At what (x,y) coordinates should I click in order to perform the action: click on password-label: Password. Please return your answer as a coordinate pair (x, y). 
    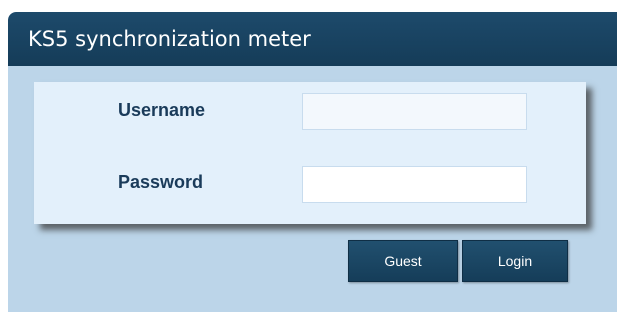
    Looking at the image, I should click on (161, 182).